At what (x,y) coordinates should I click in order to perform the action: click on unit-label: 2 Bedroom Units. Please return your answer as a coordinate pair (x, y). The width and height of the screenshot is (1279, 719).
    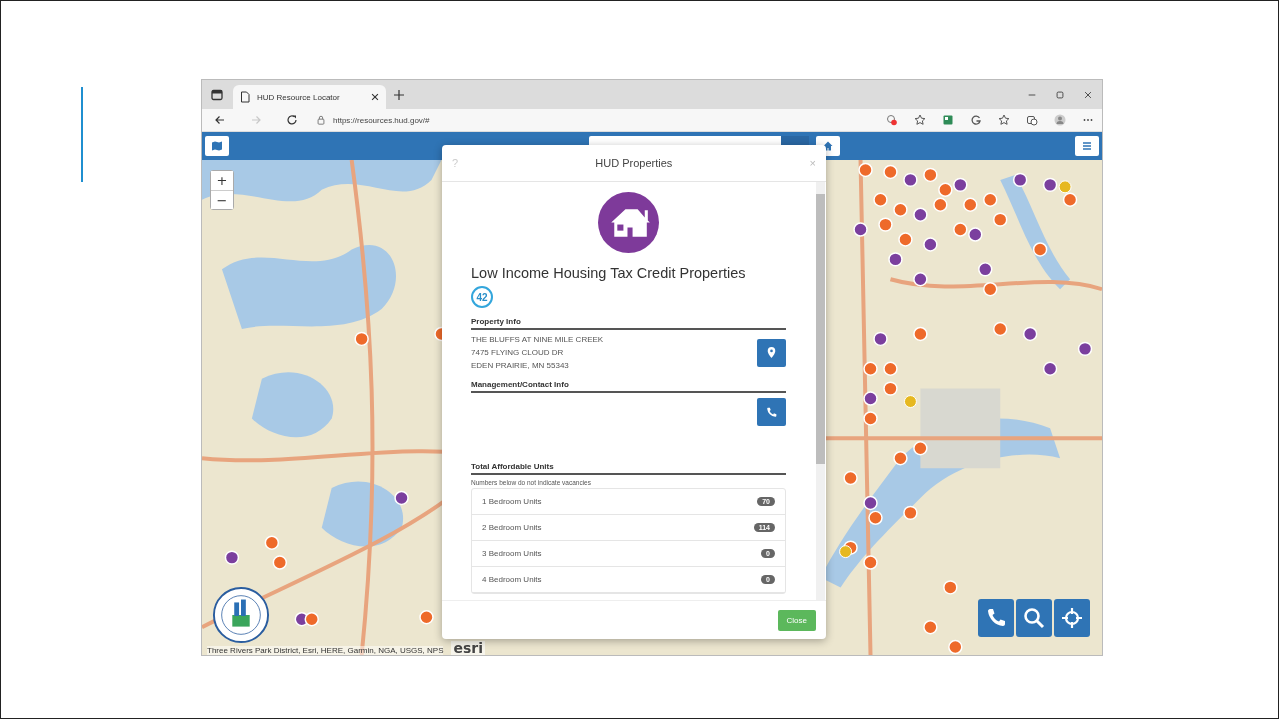
    Looking at the image, I should click on (512, 527).